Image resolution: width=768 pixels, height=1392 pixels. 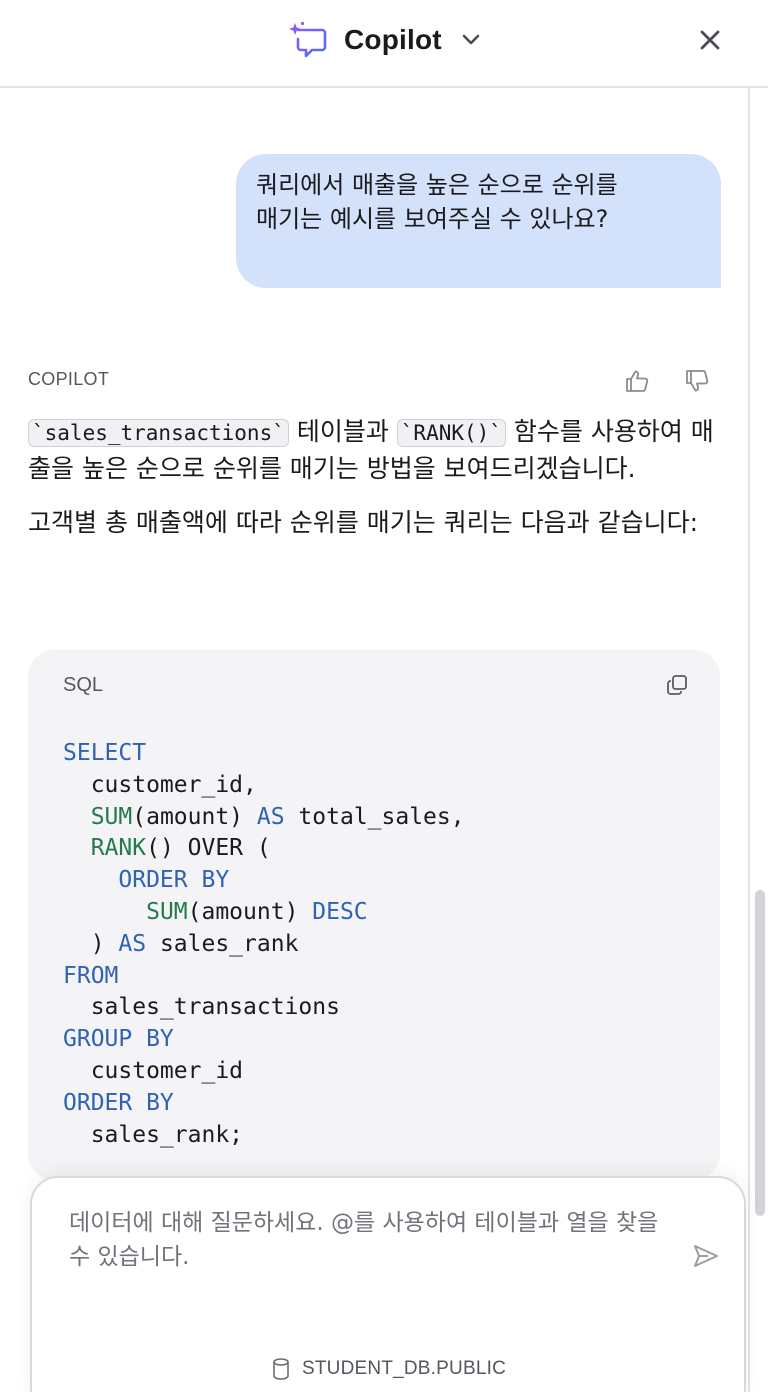 I want to click on model-dropdown-button, so click(x=471, y=40).